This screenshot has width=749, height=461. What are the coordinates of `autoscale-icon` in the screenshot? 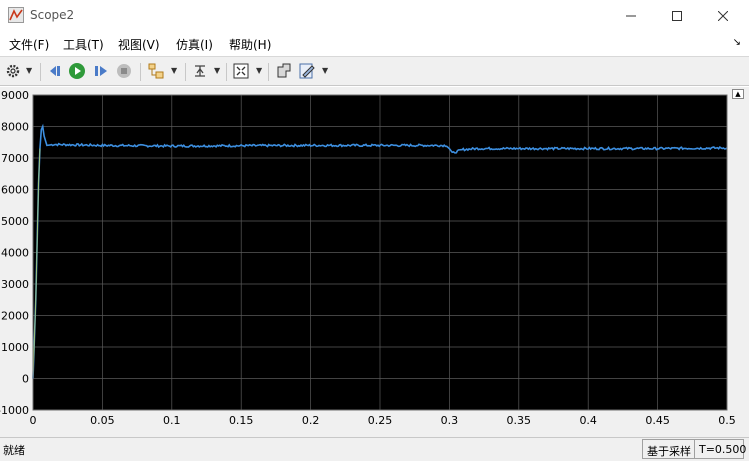 It's located at (241, 71).